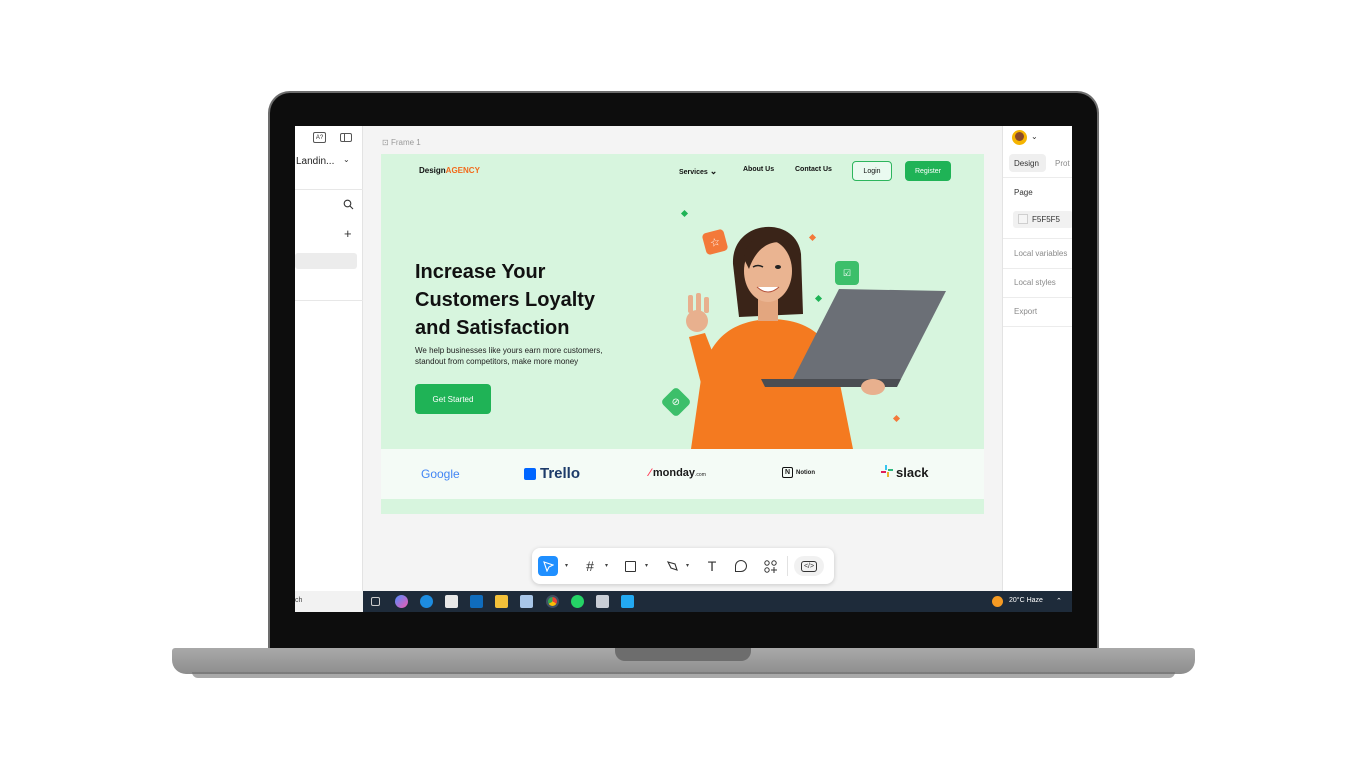 This screenshot has width=1366, height=768. I want to click on code-icon: </>, so click(809, 566).